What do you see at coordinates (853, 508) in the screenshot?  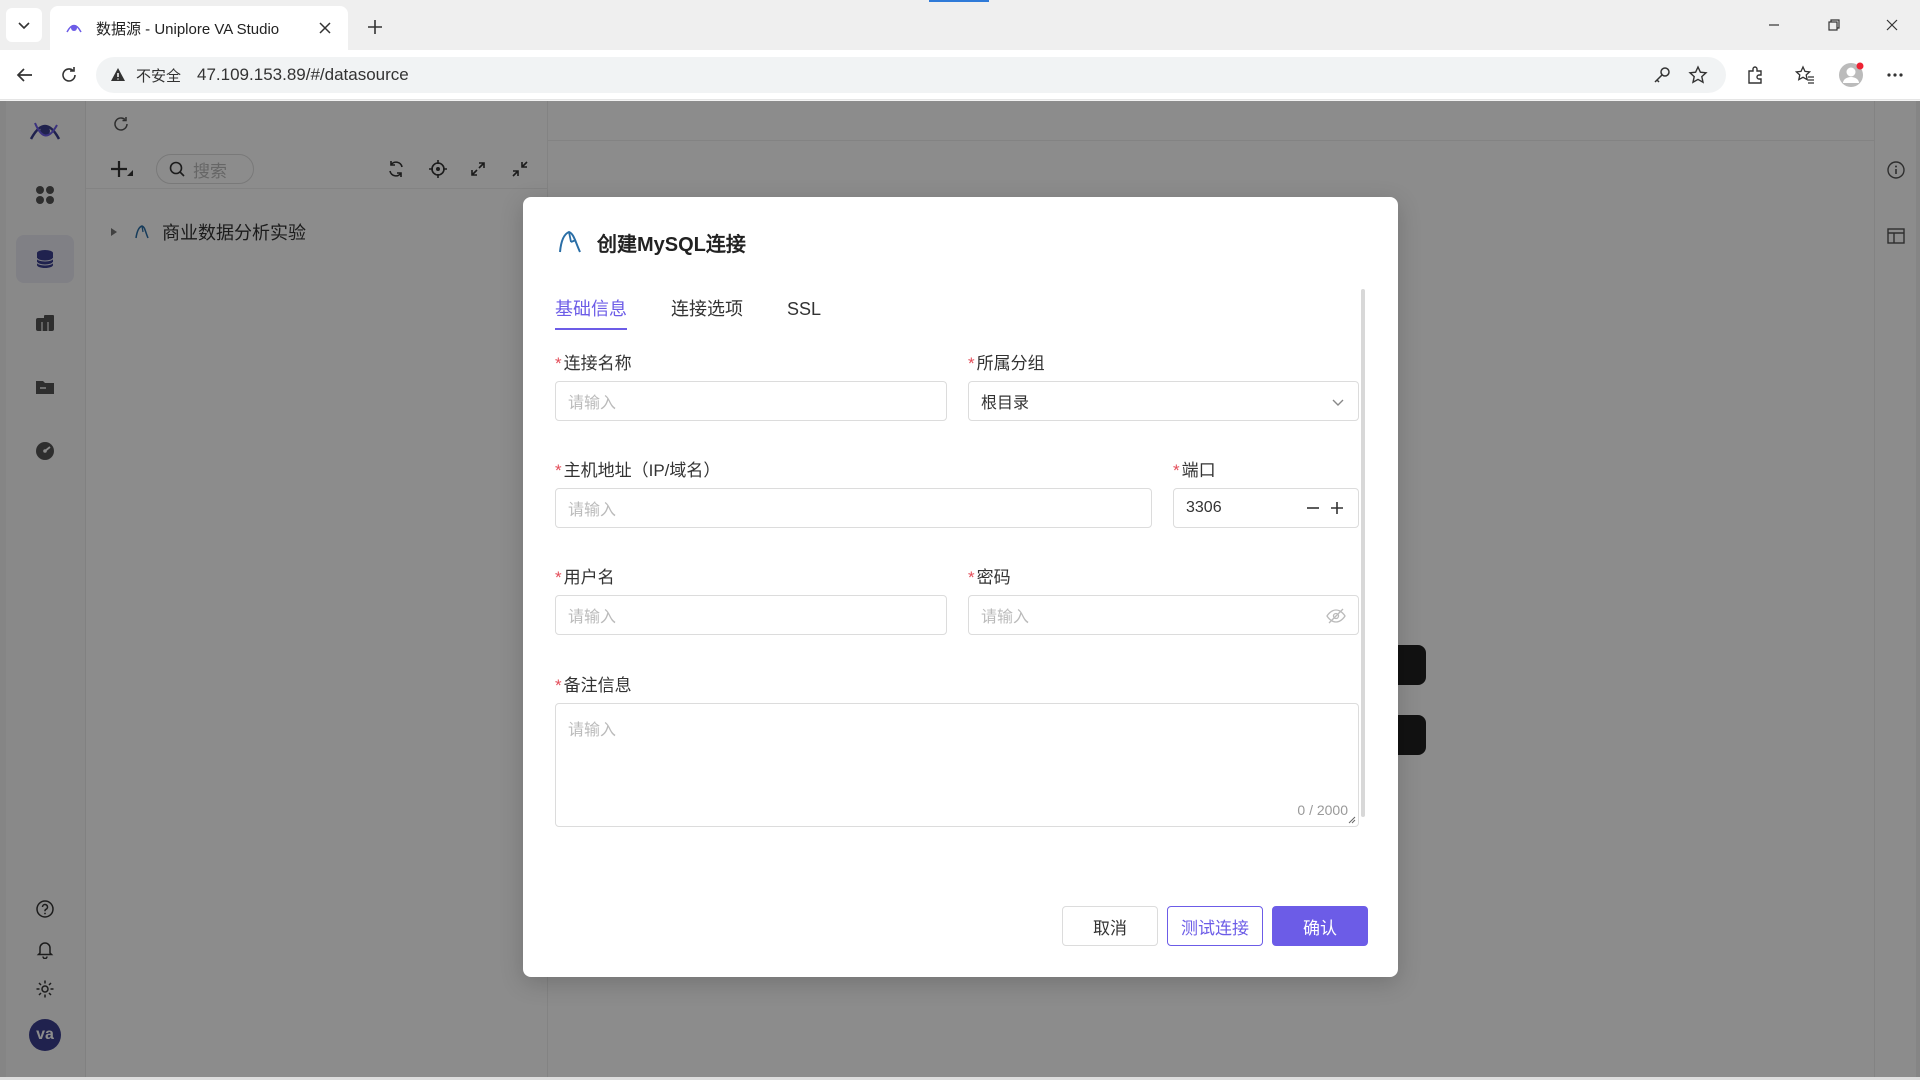 I see `host-input: 请输入` at bounding box center [853, 508].